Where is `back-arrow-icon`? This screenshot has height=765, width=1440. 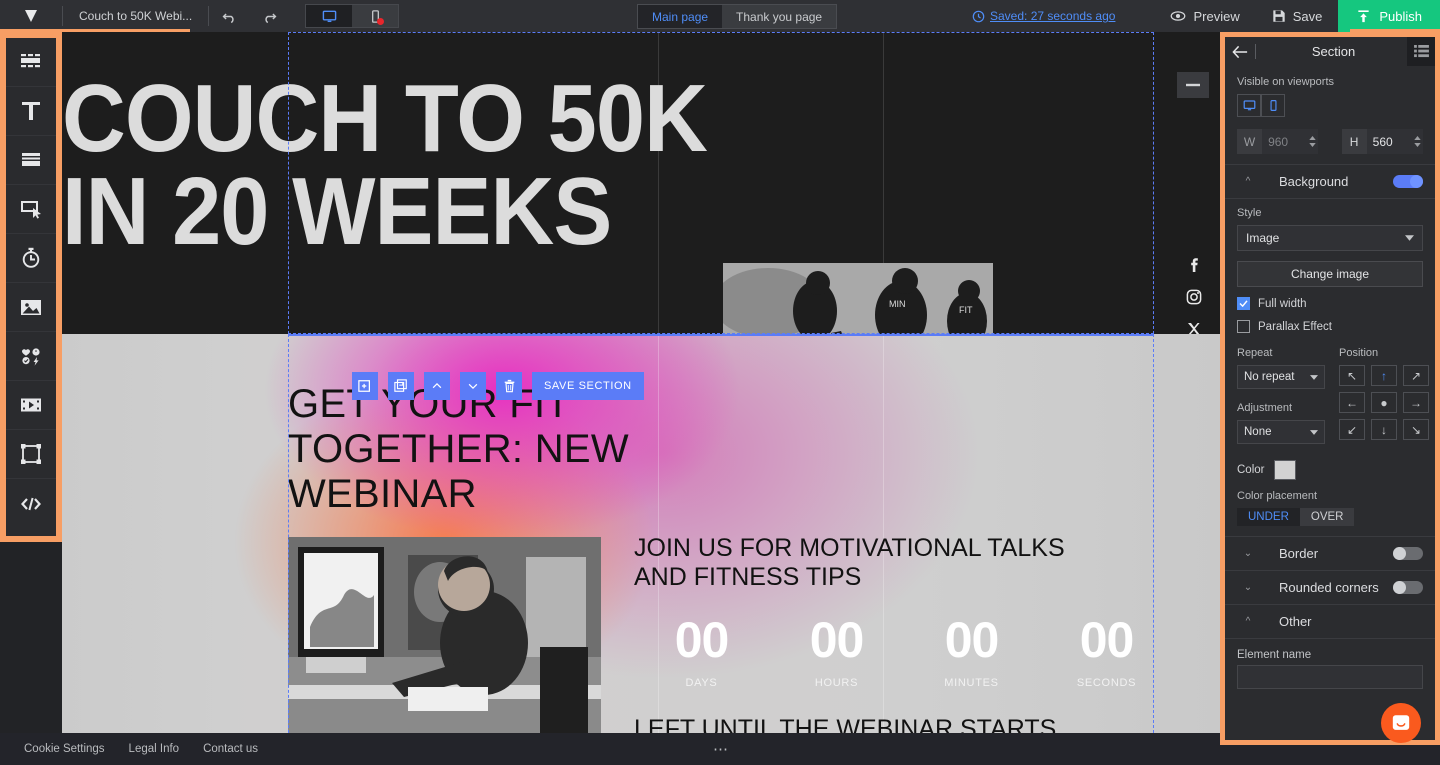
back-arrow-icon is located at coordinates (1240, 52).